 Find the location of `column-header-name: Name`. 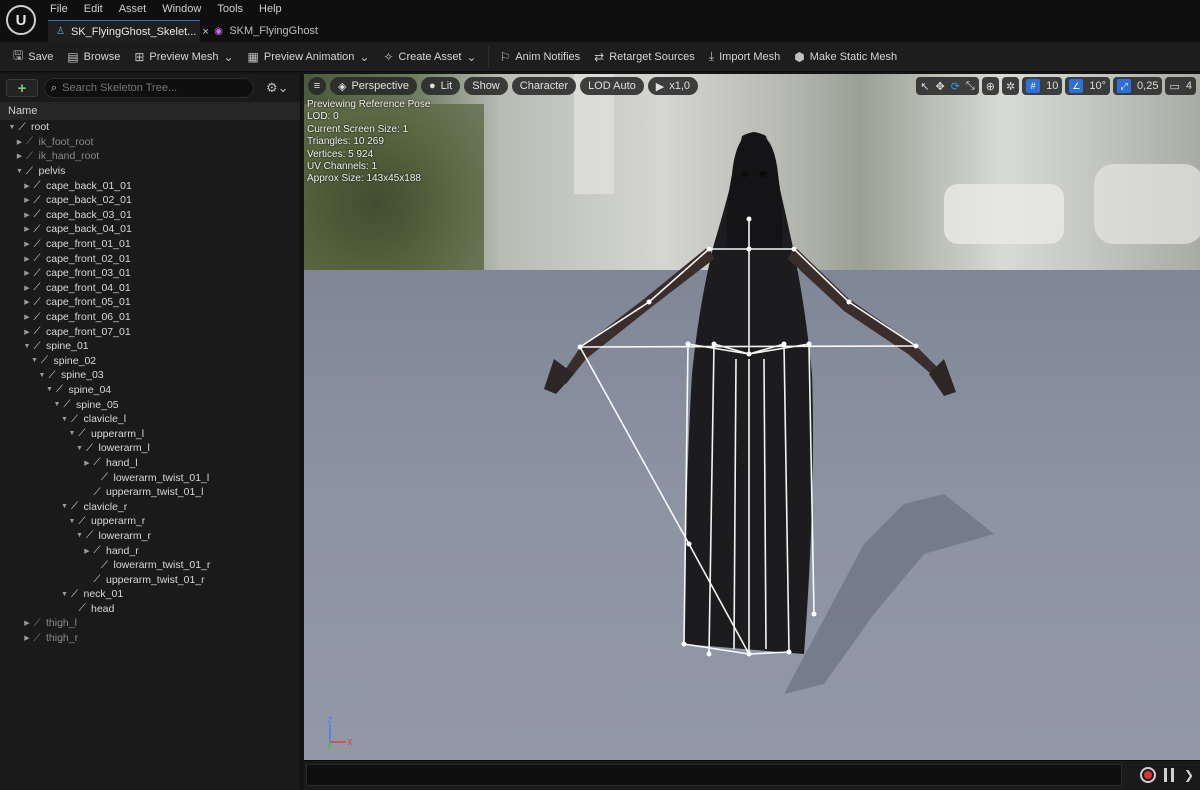

column-header-name: Name is located at coordinates (150, 111).